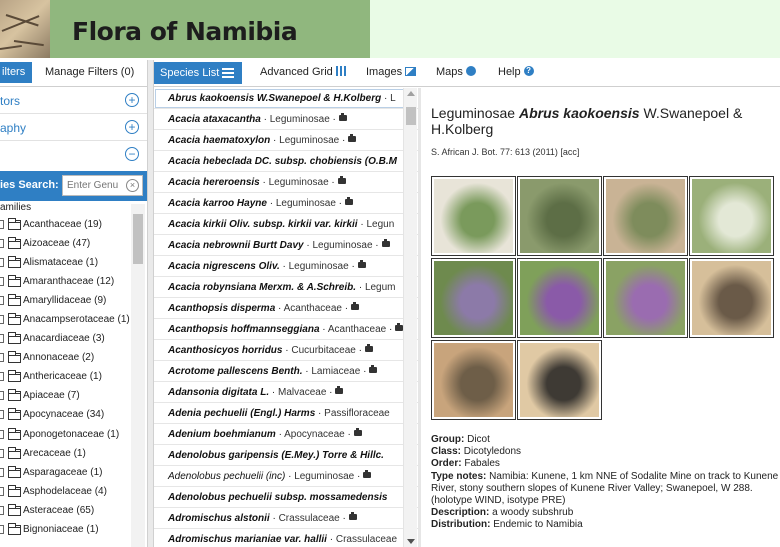 This screenshot has width=780, height=547. Describe the element at coordinates (73, 101) in the screenshot. I see `filter-section-authors: tors +` at that location.